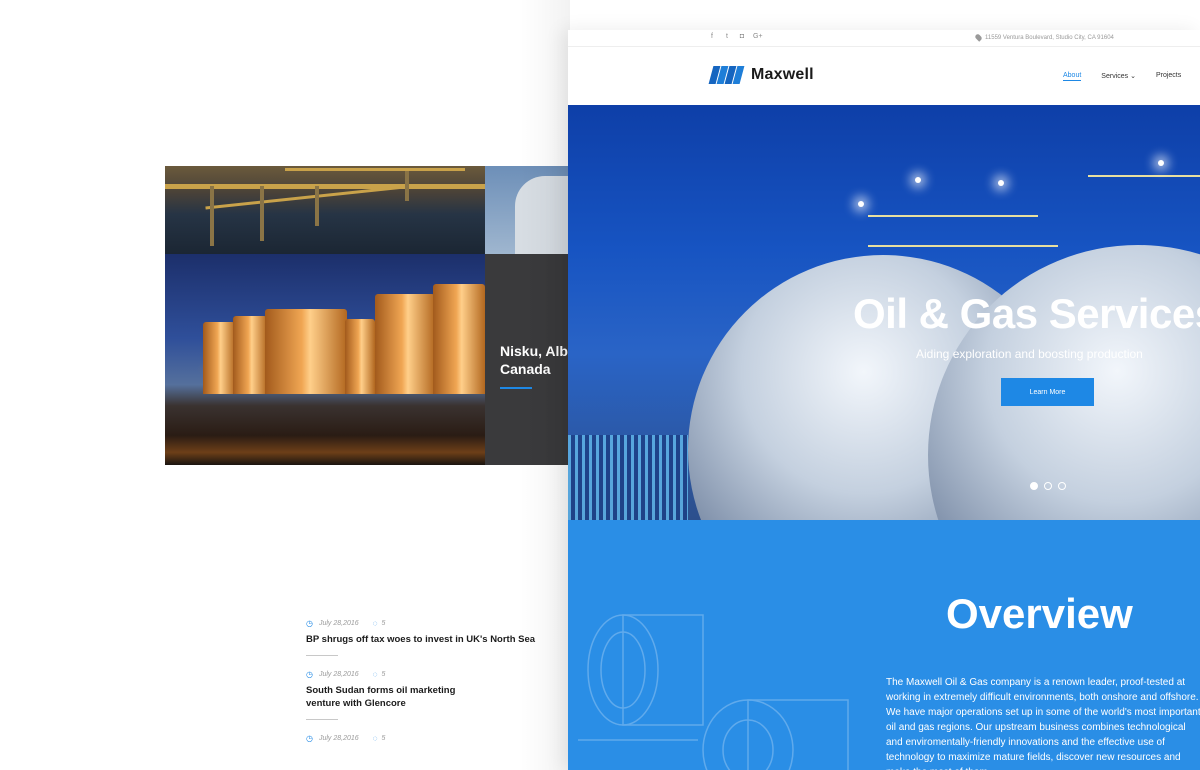 The width and height of the screenshot is (1200, 770). Describe the element at coordinates (1047, 392) in the screenshot. I see `learn-more-button: Learn More` at that location.